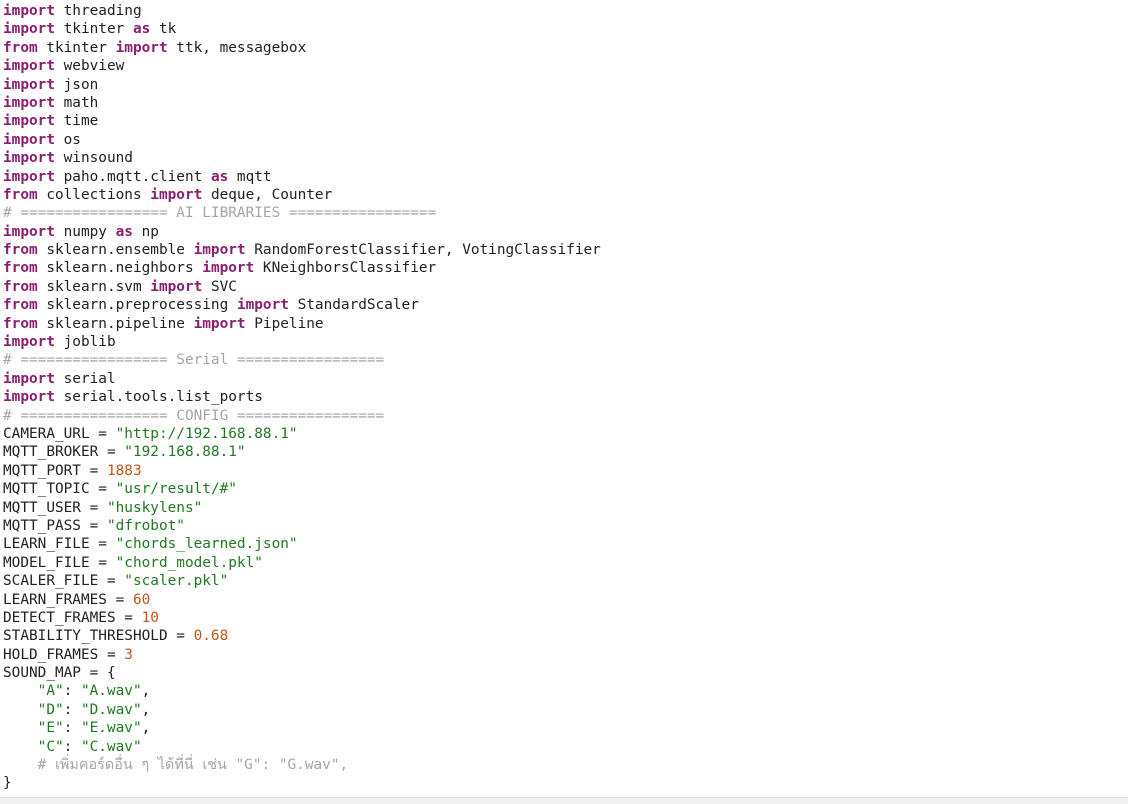  I want to click on code-line: "C": "C.wav", so click(302, 747).